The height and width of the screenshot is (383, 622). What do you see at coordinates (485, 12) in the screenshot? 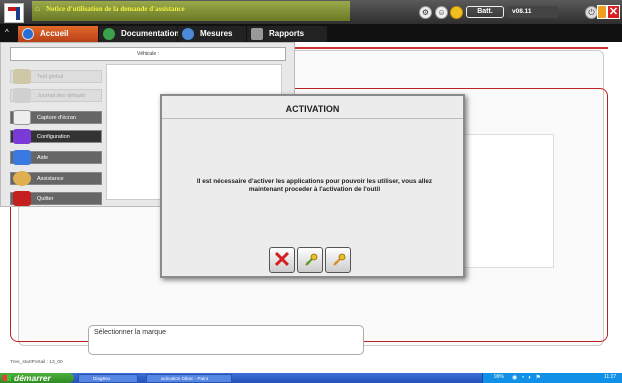
I see `battery-indicator: Batt.` at bounding box center [485, 12].